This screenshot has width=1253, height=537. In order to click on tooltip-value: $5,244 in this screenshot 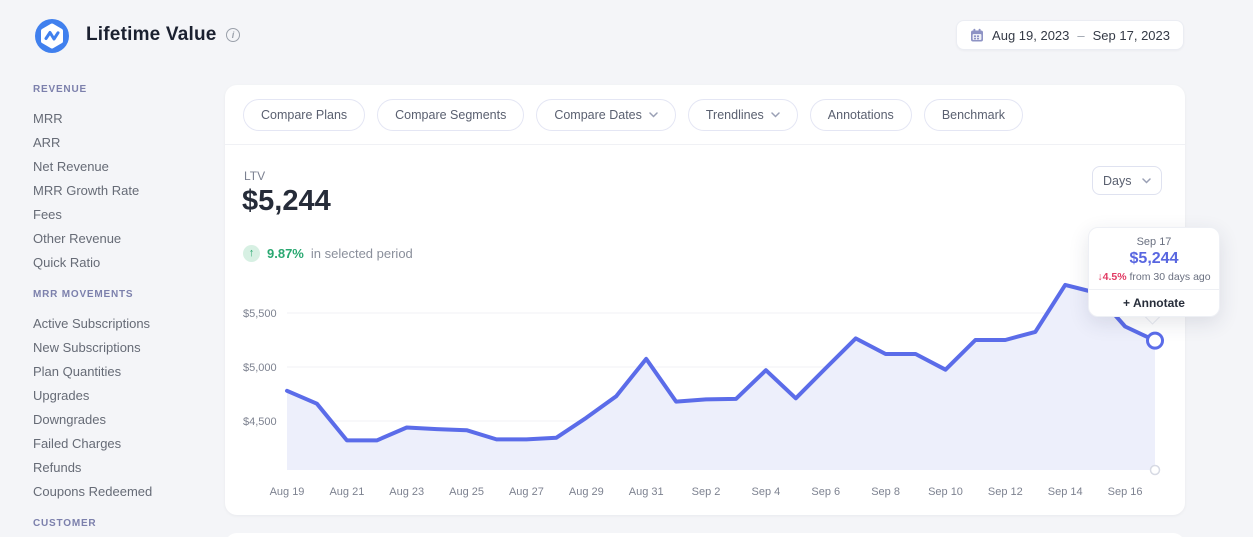, I will do `click(1154, 258)`.